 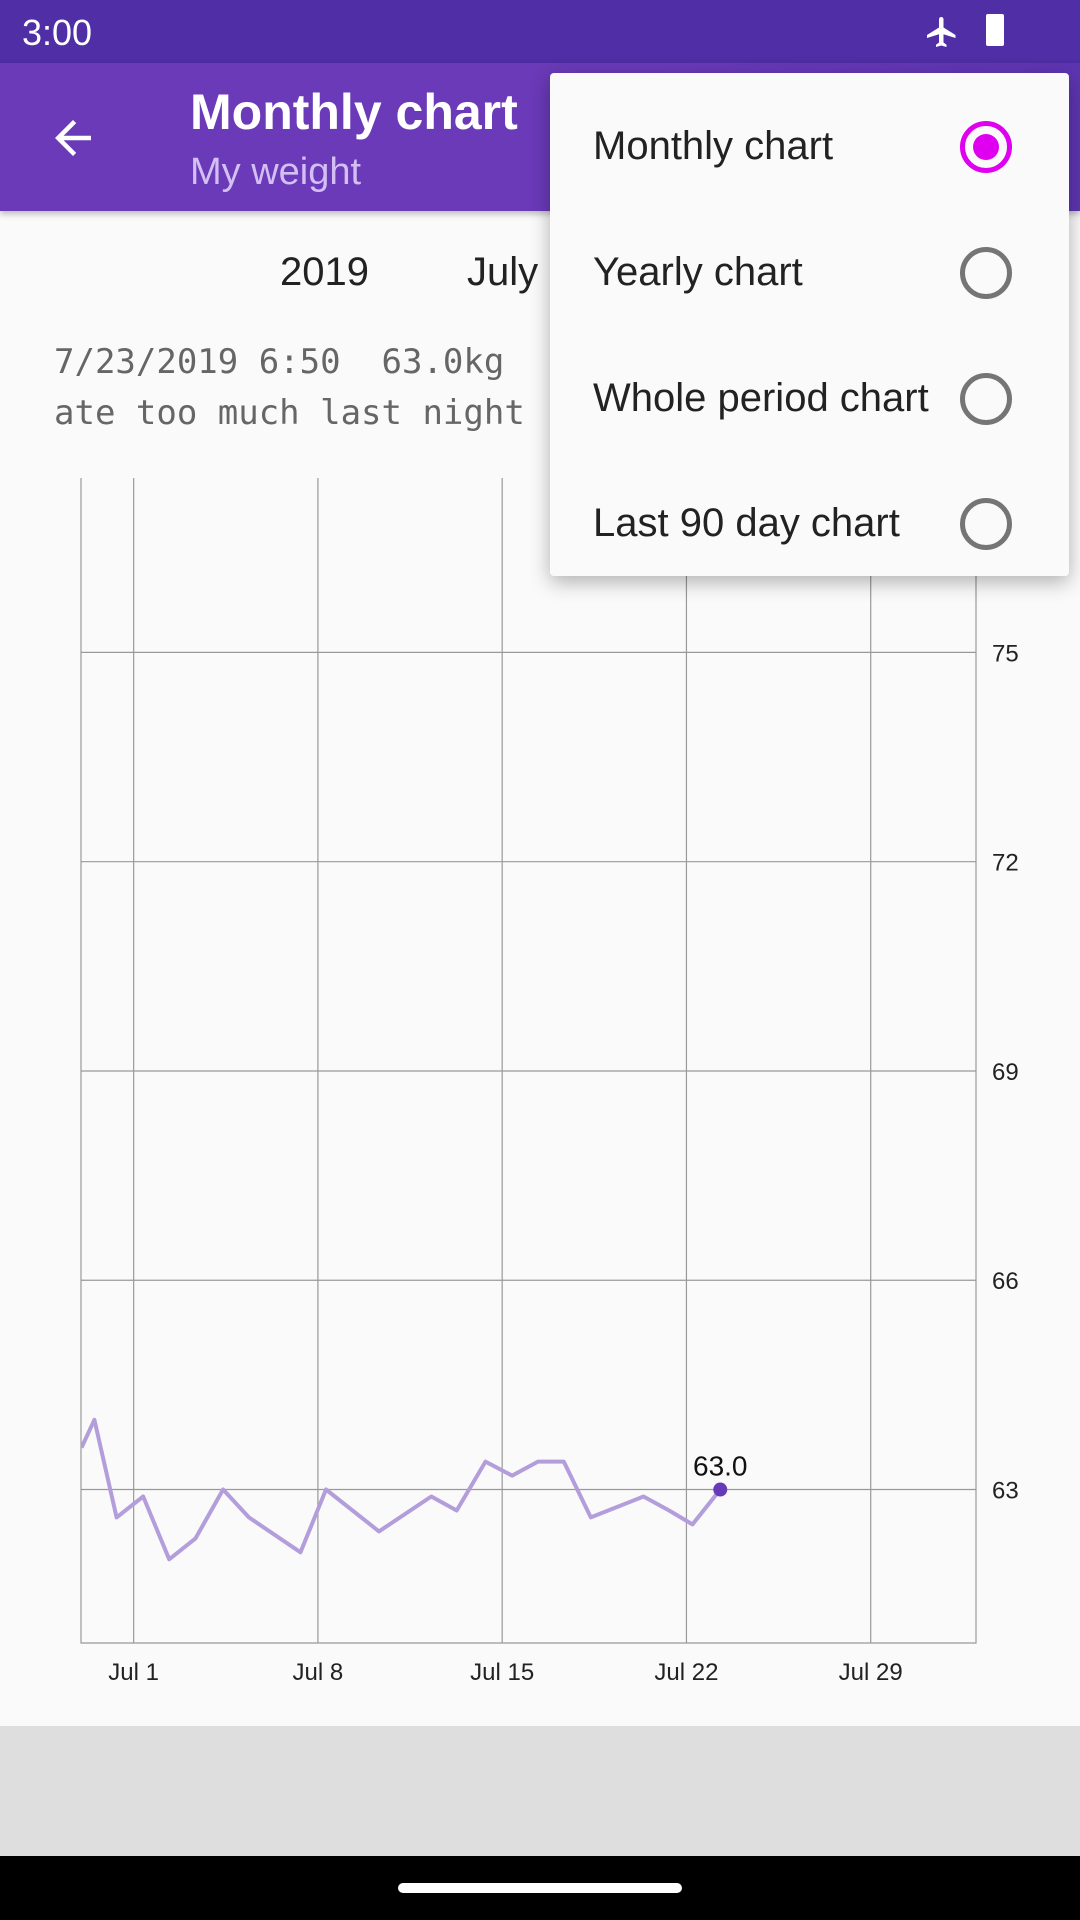 I want to click on x-tick-label: Jul 1, so click(x=133, y=1672).